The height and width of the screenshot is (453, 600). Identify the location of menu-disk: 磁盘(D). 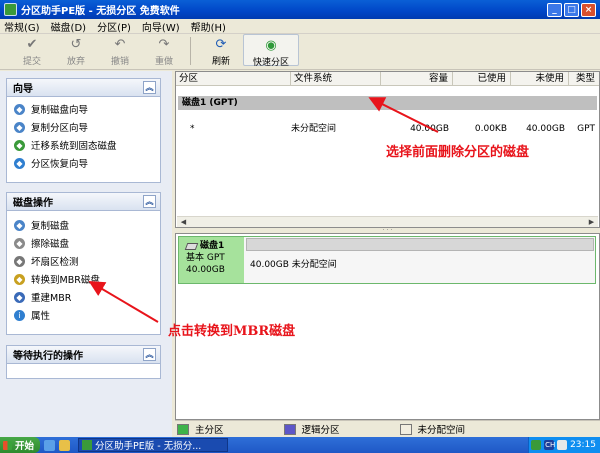
(69, 26).